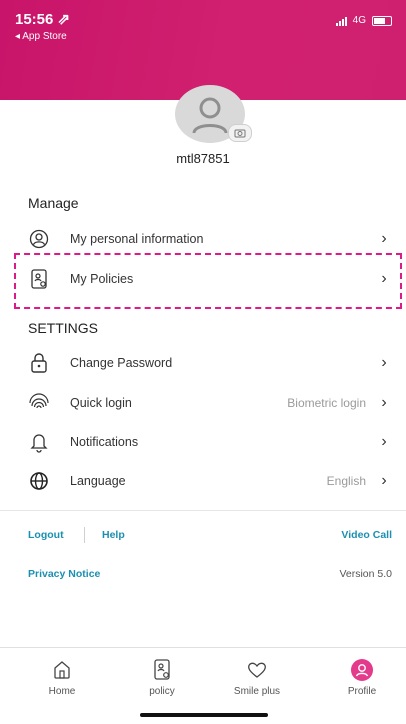 The height and width of the screenshot is (724, 406). I want to click on row-label: Notifications, so click(104, 442).